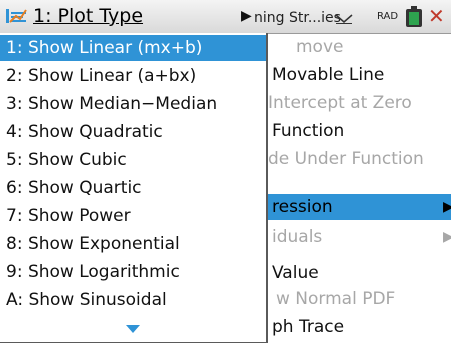 This screenshot has height=343, width=451. I want to click on menu-item-plot-function: Function, so click(353, 131).